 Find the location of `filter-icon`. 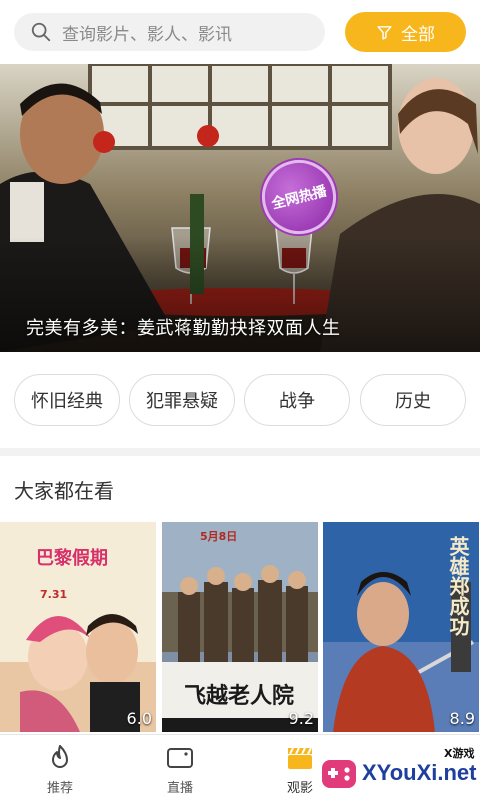

filter-icon is located at coordinates (384, 32).